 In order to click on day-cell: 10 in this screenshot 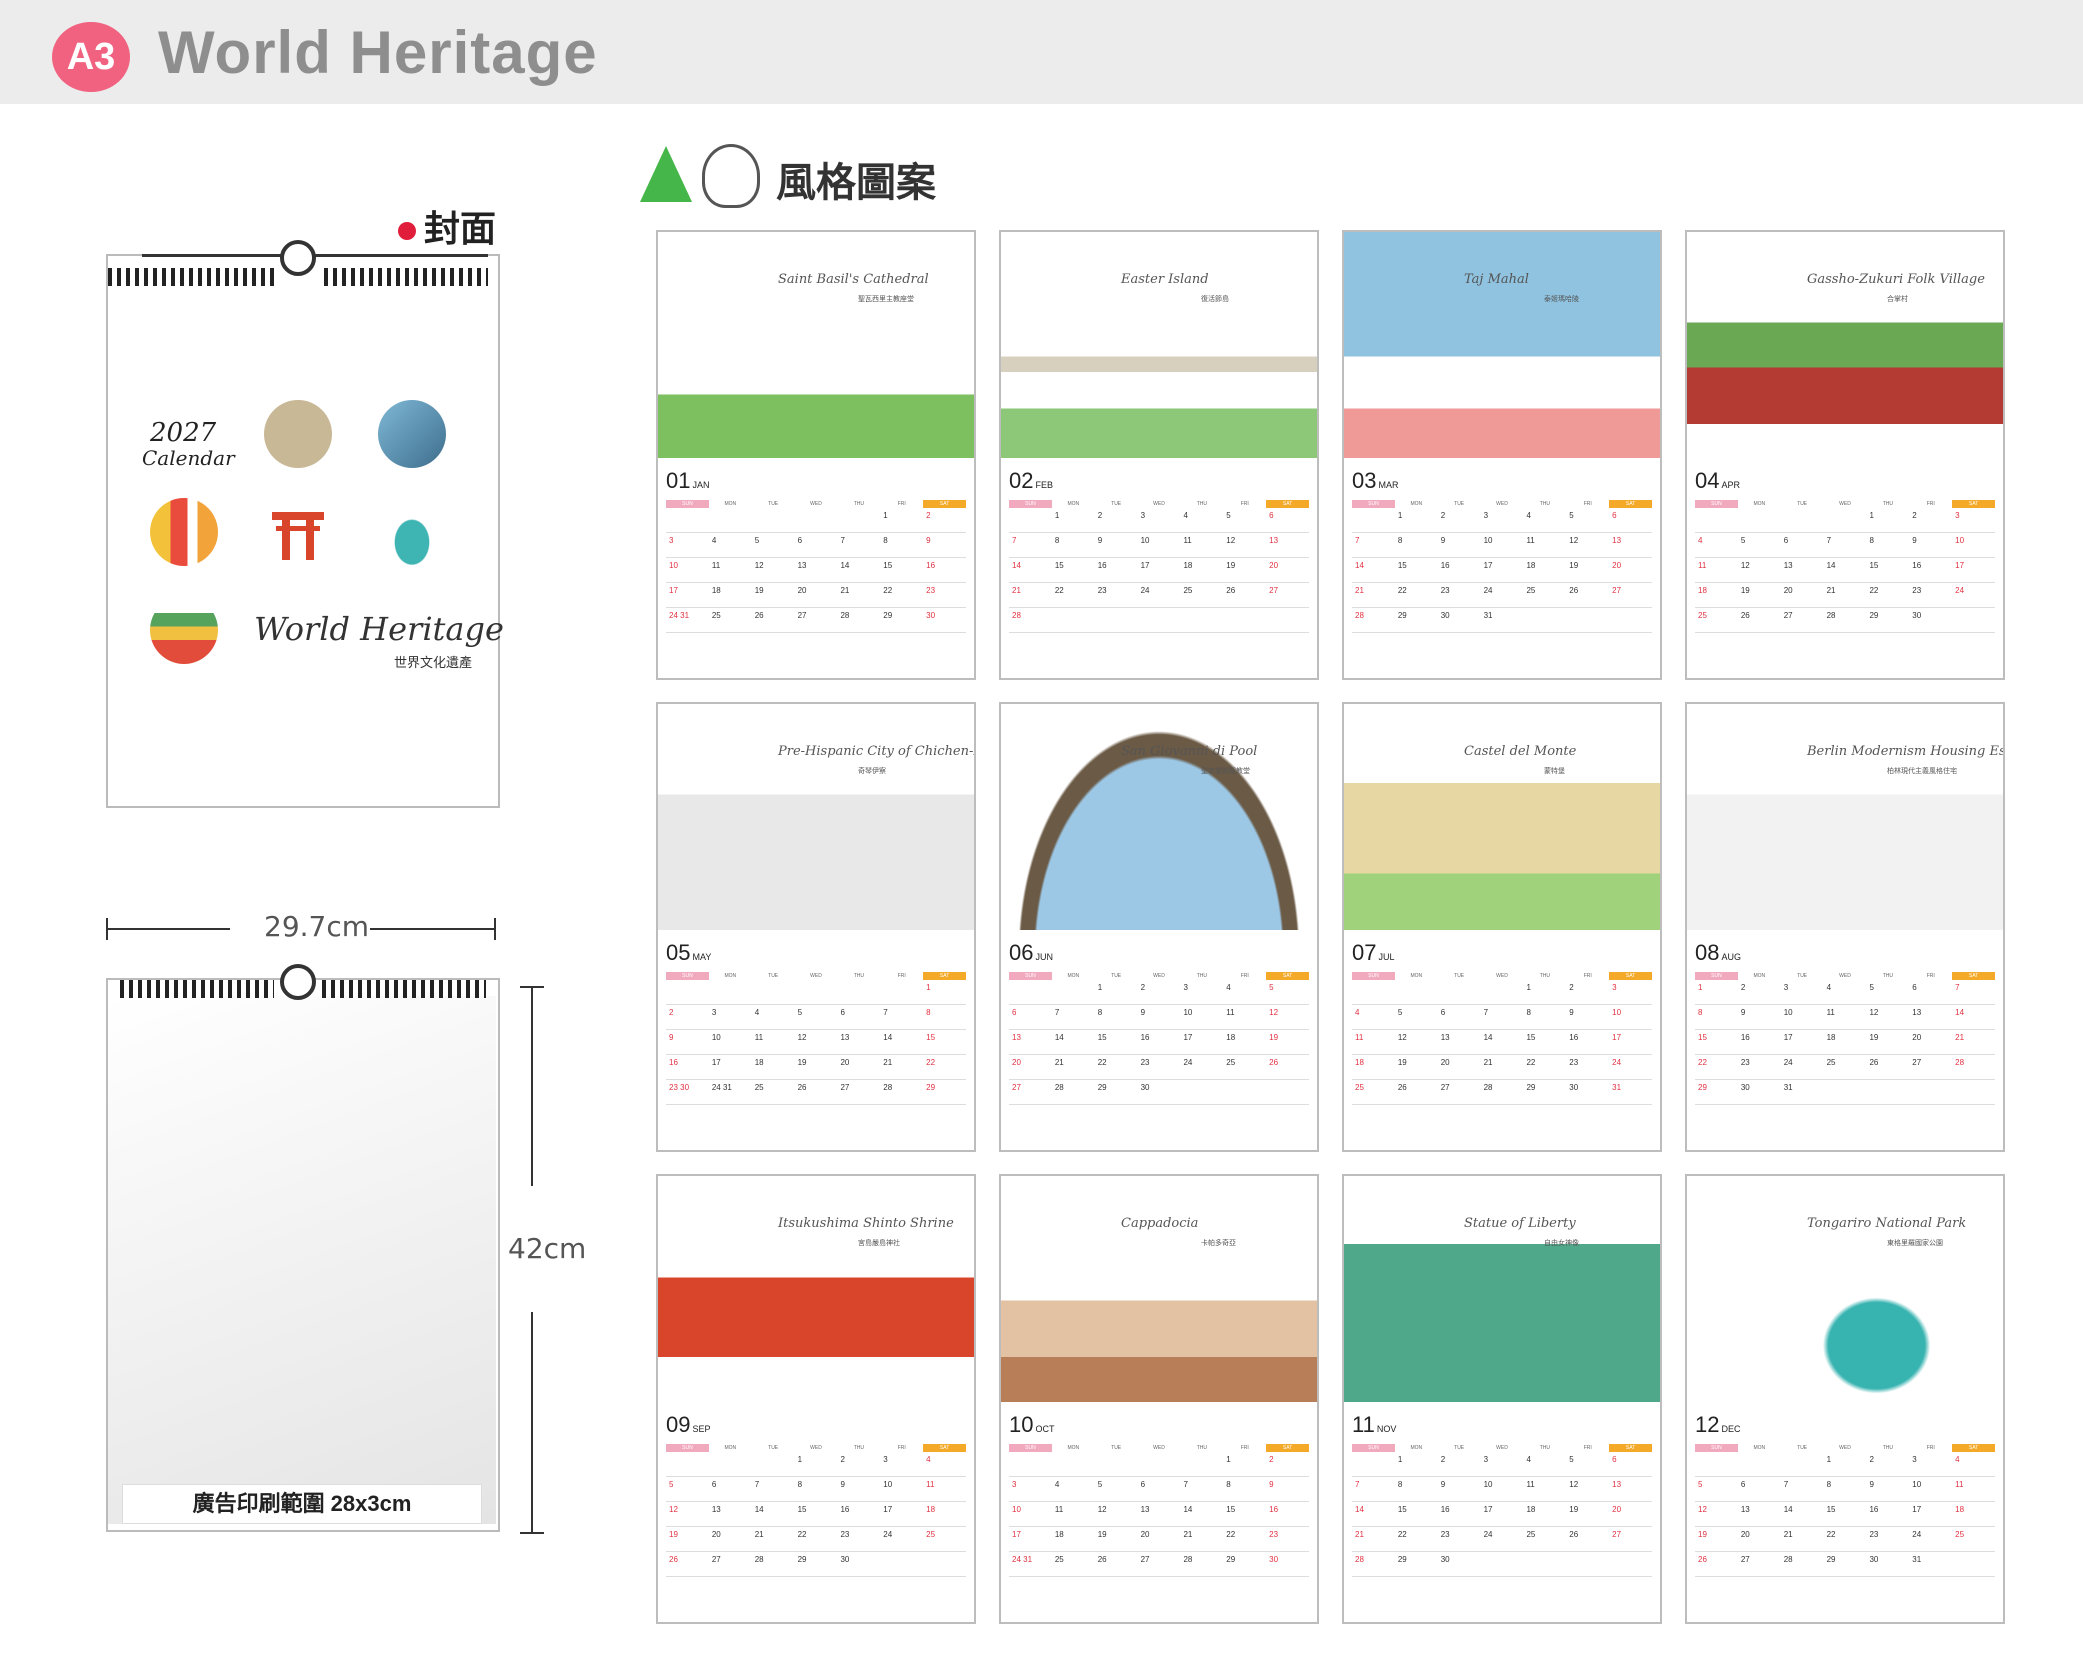, I will do `click(888, 1484)`.